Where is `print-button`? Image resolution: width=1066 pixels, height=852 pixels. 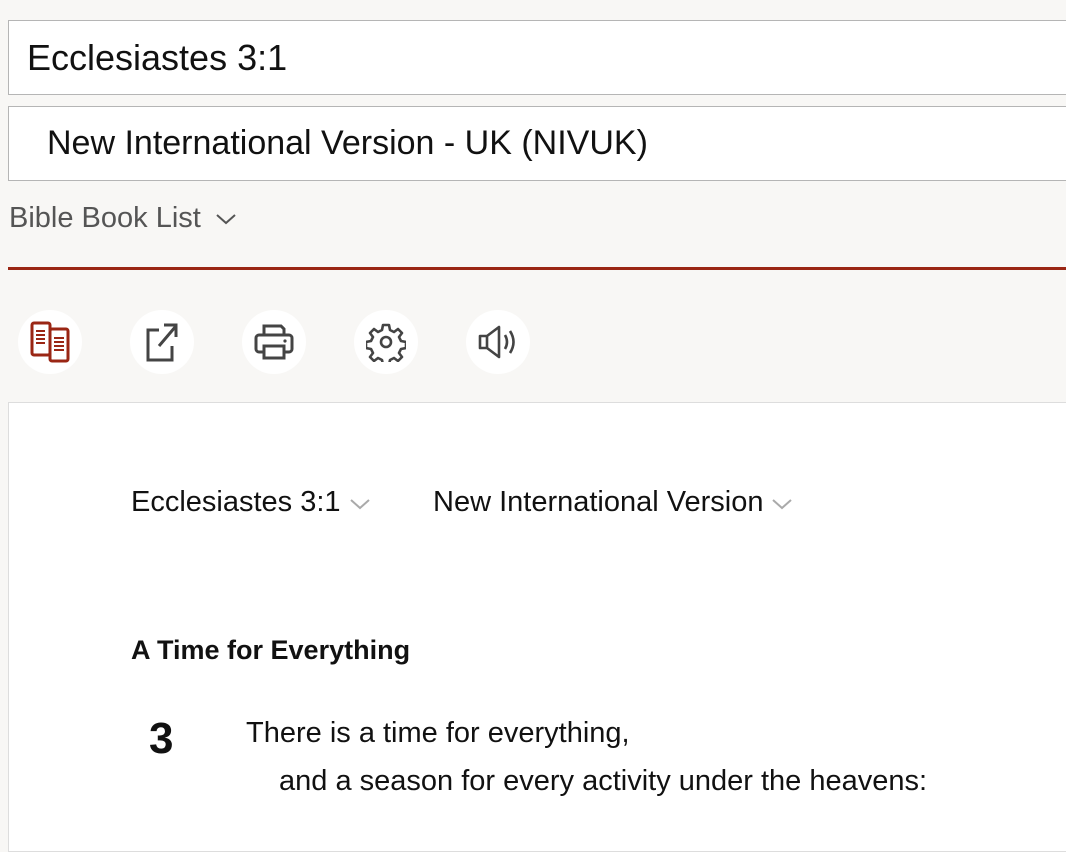
print-button is located at coordinates (274, 342).